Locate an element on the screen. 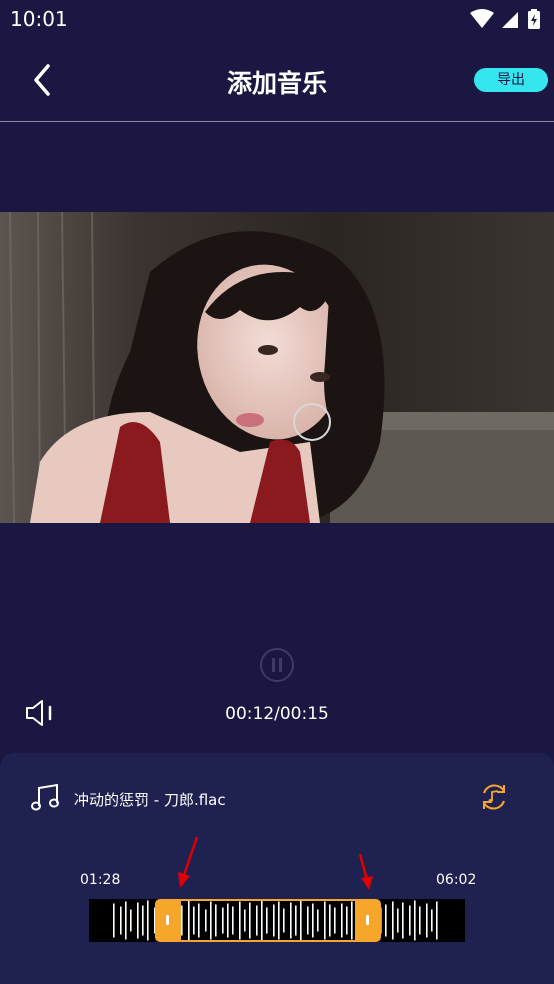 The image size is (554, 984). annotation-arrow-right-icon is located at coordinates (365, 871).